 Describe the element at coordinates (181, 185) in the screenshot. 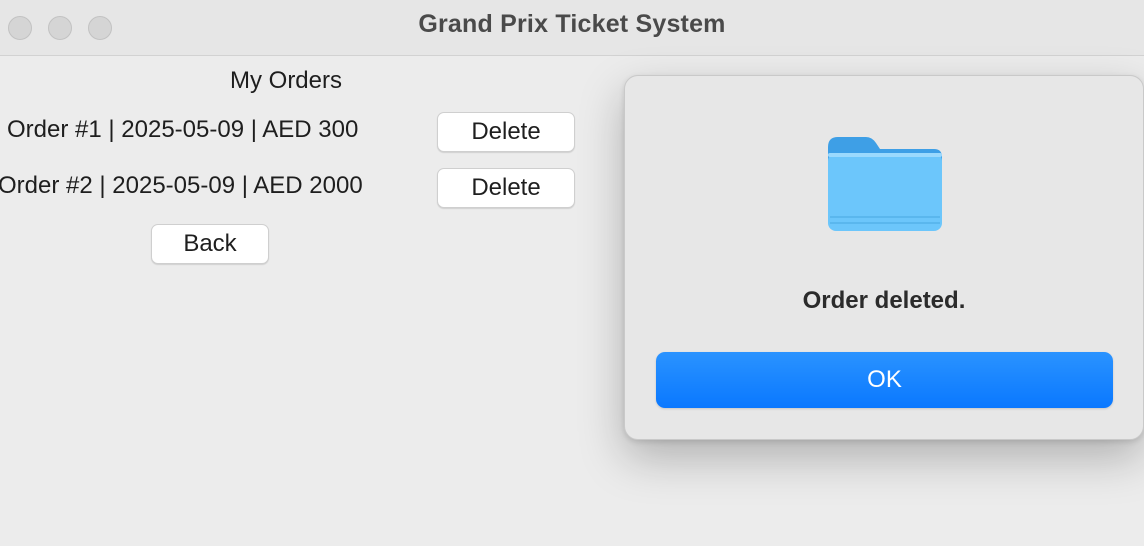

I see `order-summary: Order #2 | 2025-05-09 | AED 2000` at that location.